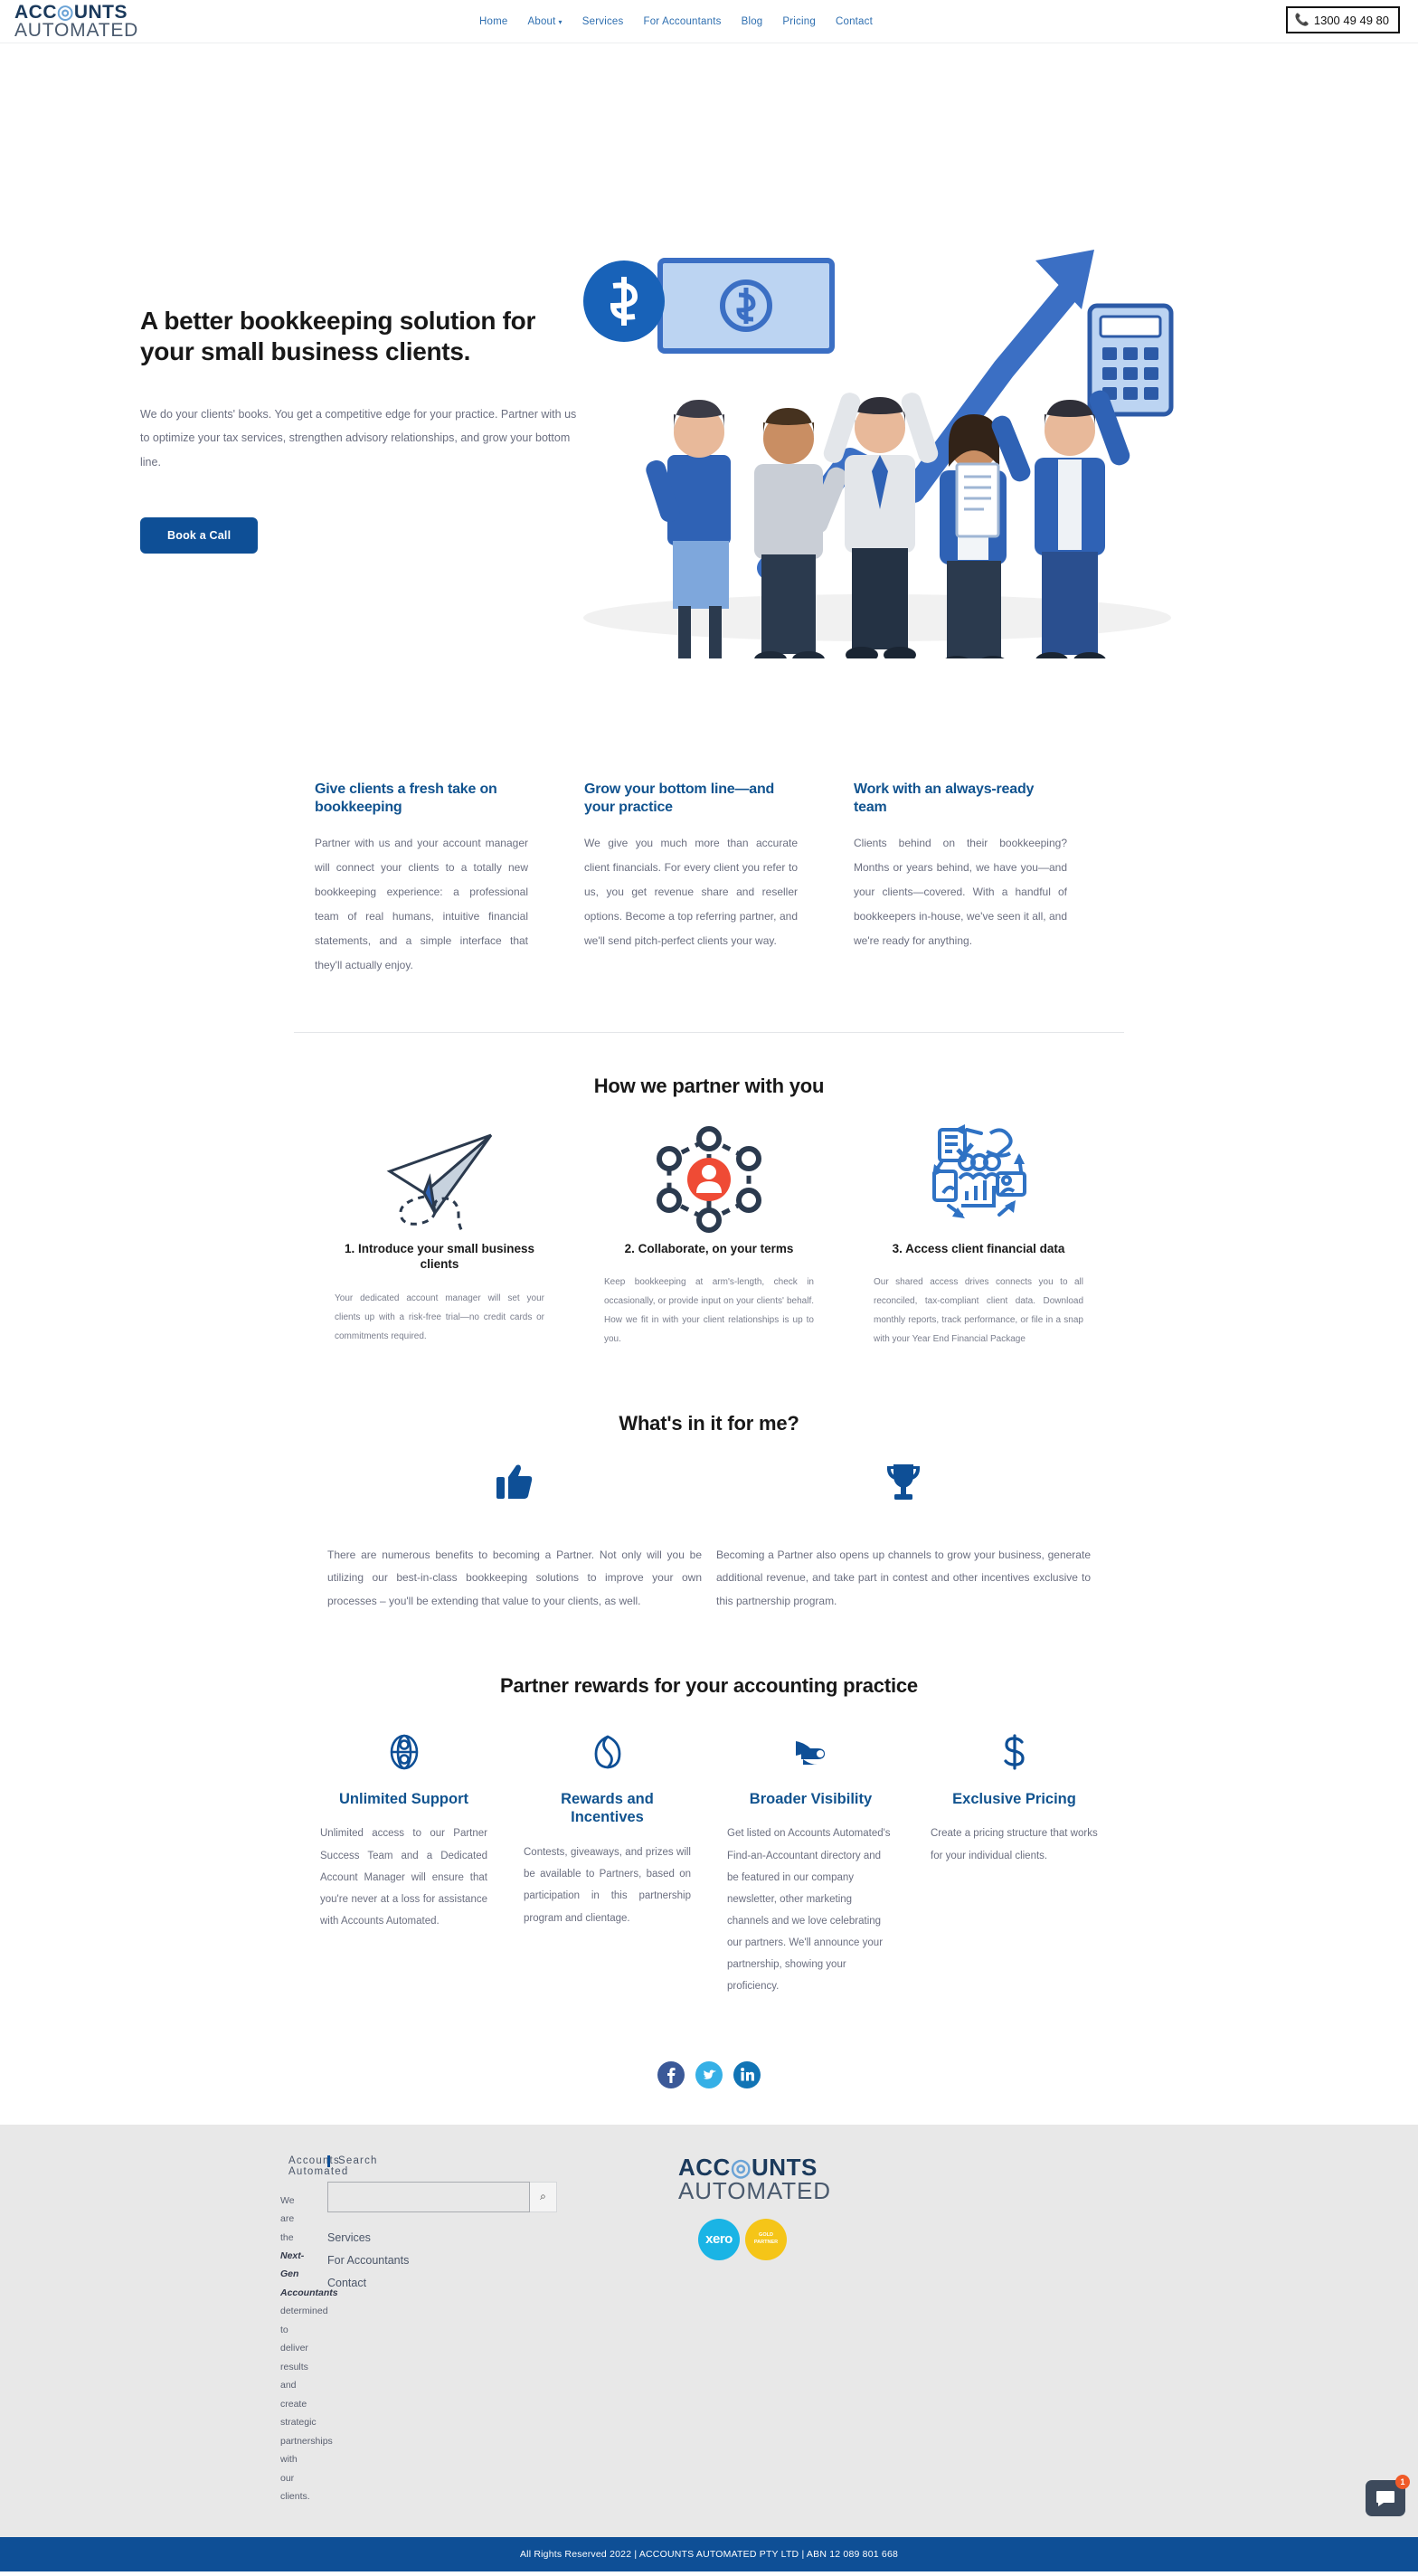 Image resolution: width=1418 pixels, height=2576 pixels. What do you see at coordinates (406, 798) in the screenshot?
I see `benefit-title: Give clients a fresh take on bookkeeping` at bounding box center [406, 798].